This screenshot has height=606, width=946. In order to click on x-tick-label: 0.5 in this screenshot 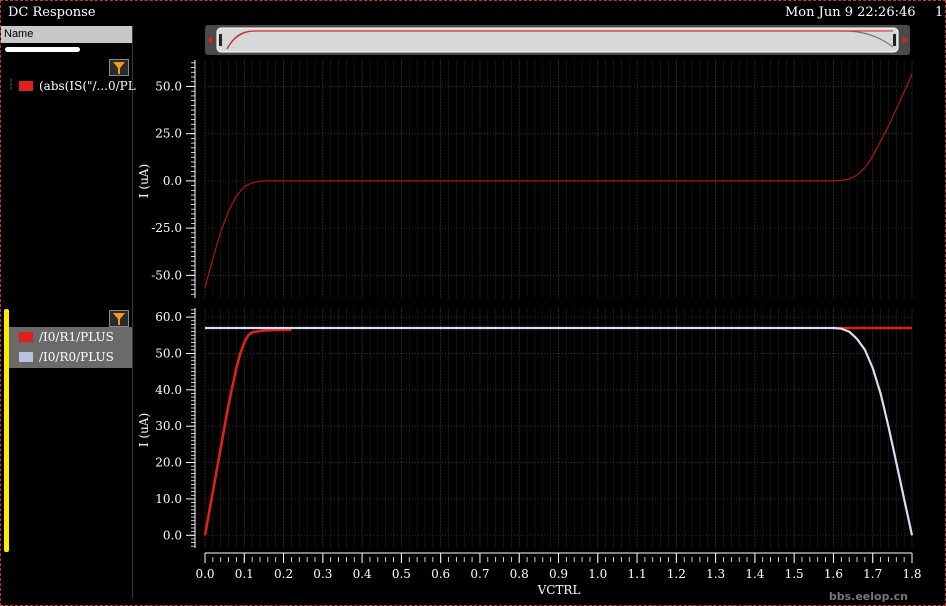, I will do `click(401, 574)`.